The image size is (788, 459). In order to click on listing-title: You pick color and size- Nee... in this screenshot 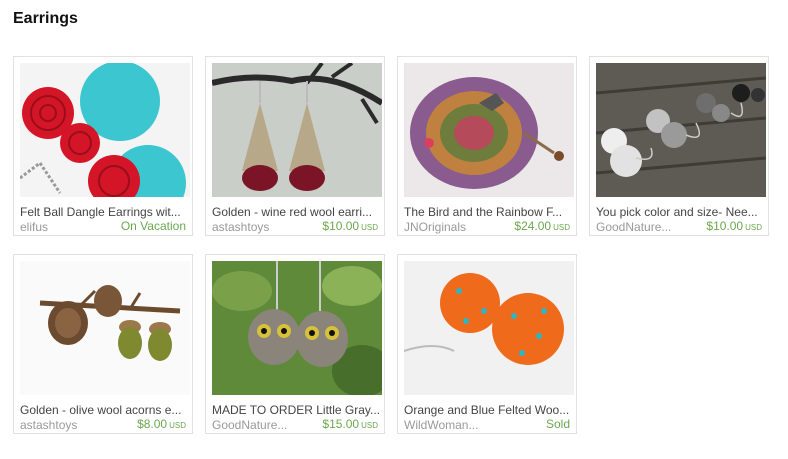, I will do `click(681, 212)`.